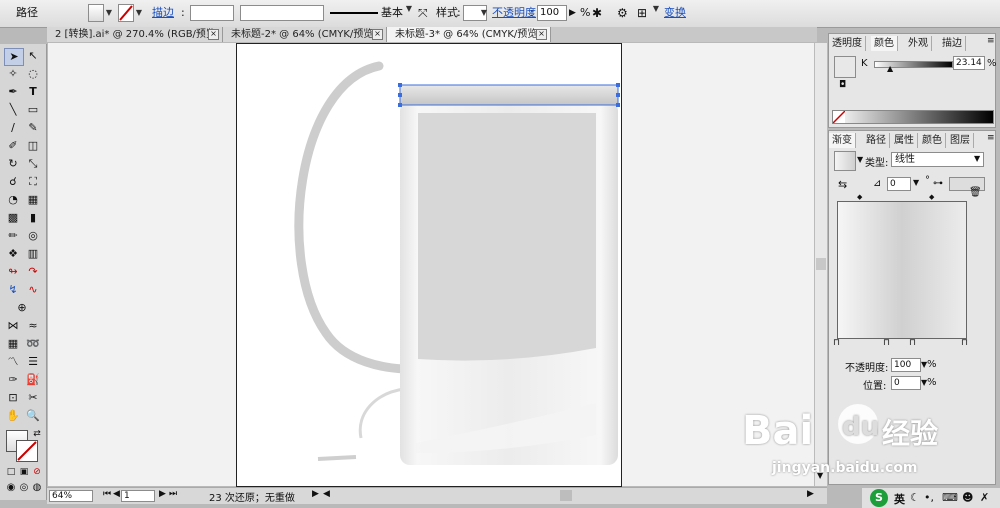 This screenshot has width=1000, height=508. What do you see at coordinates (126, 13) in the screenshot?
I see `stroke-swatch` at bounding box center [126, 13].